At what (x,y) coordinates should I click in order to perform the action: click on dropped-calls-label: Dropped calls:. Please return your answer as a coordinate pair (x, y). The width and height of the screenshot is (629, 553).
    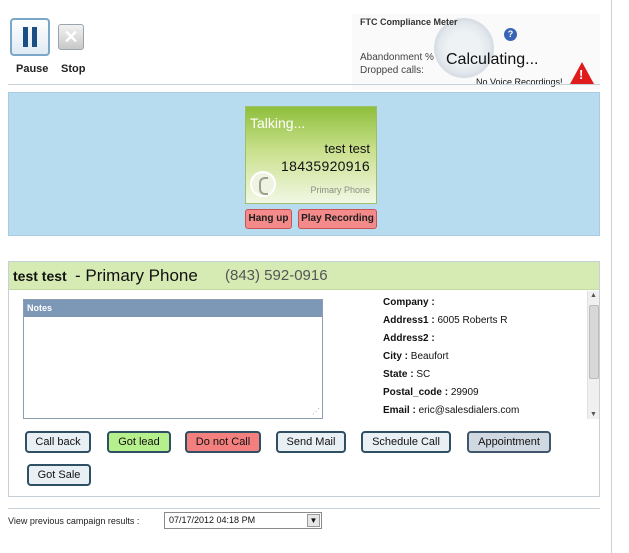
    Looking at the image, I should click on (392, 70).